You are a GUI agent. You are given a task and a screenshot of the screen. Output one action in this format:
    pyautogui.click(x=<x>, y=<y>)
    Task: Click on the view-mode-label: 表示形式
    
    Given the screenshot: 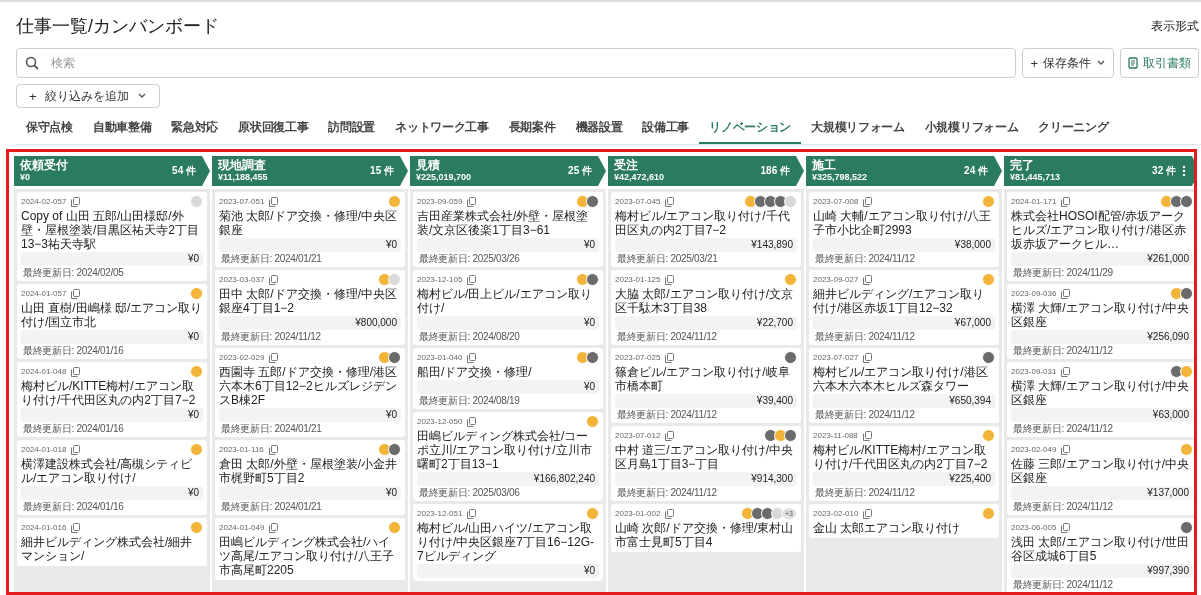 What is the action you would take?
    pyautogui.click(x=1175, y=26)
    